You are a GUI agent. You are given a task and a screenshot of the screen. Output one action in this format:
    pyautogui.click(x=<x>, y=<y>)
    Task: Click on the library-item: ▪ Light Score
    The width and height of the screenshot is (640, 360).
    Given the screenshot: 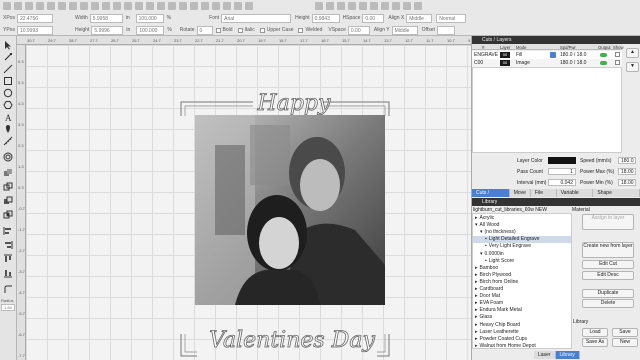 What is the action you would take?
    pyautogui.click(x=522, y=261)
    